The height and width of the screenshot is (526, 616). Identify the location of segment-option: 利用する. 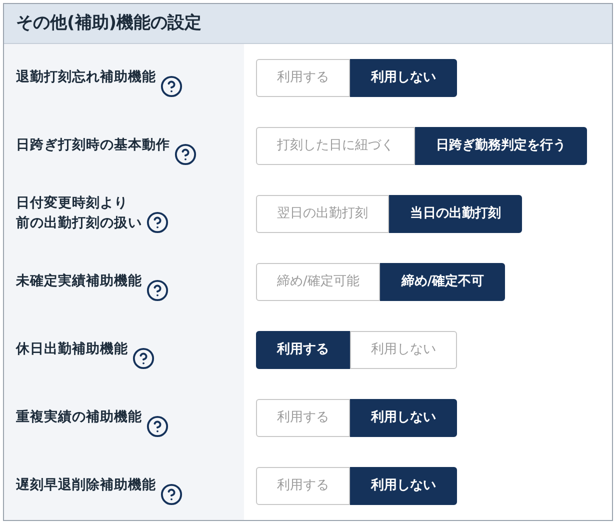
(303, 350).